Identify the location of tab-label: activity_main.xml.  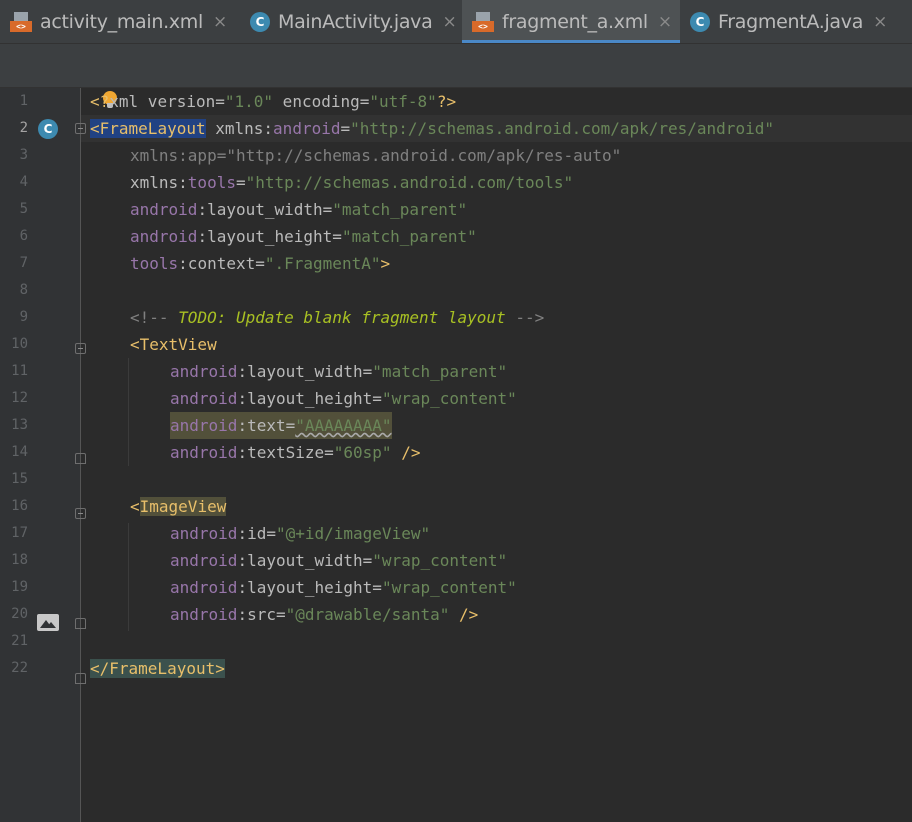
(121, 21).